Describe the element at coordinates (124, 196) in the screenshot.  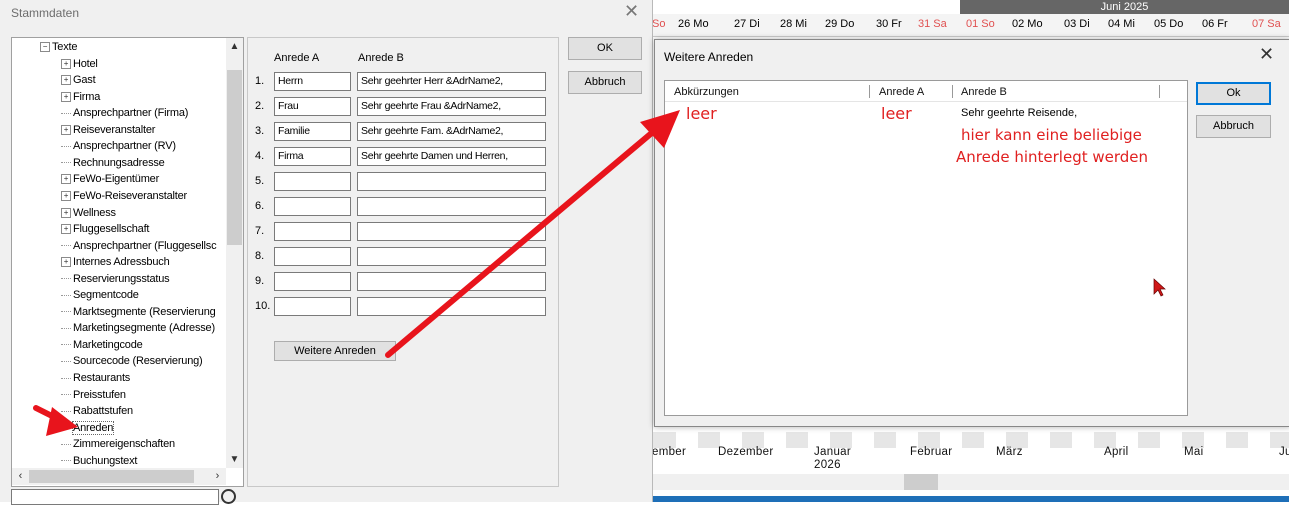
I see `tree-item: + FeWo-Reiseveranstalter` at that location.